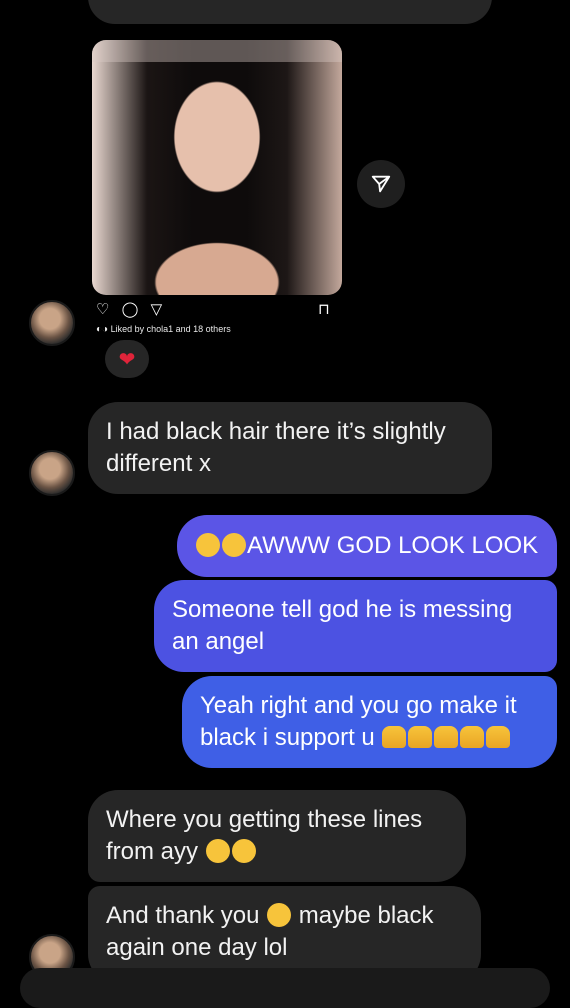 Image resolution: width=570 pixels, height=1008 pixels. I want to click on message-text: from ayy, so click(152, 851).